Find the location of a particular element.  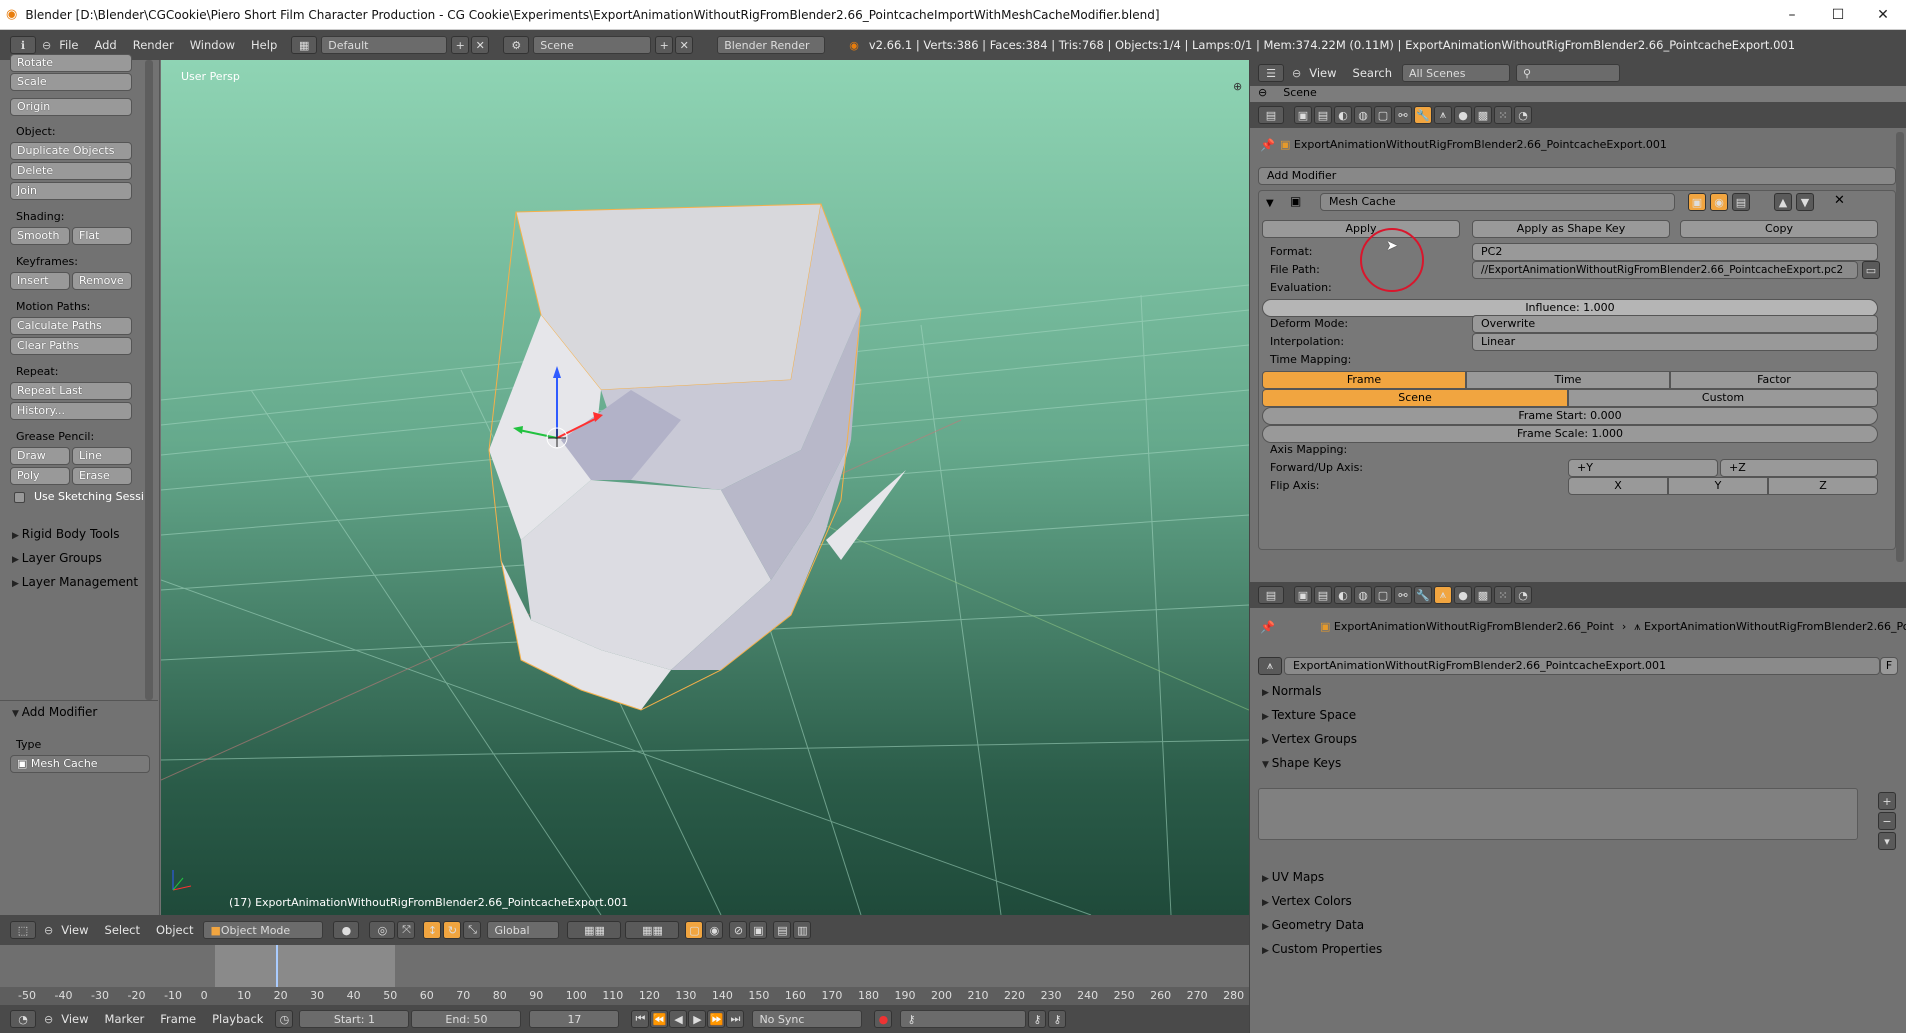

menu-search: Search is located at coordinates (1373, 73).